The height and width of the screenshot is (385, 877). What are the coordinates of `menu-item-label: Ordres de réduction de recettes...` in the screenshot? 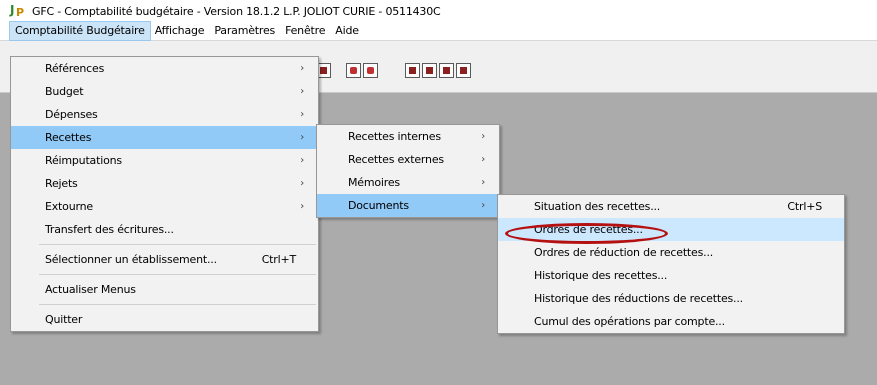 It's located at (624, 252).